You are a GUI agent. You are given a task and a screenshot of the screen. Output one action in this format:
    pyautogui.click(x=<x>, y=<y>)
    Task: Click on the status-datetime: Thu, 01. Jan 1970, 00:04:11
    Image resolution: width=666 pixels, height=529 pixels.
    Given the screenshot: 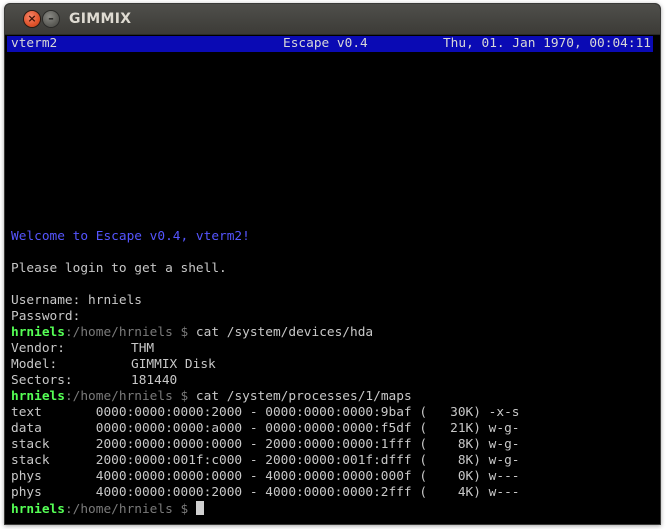 What is the action you would take?
    pyautogui.click(x=546, y=43)
    